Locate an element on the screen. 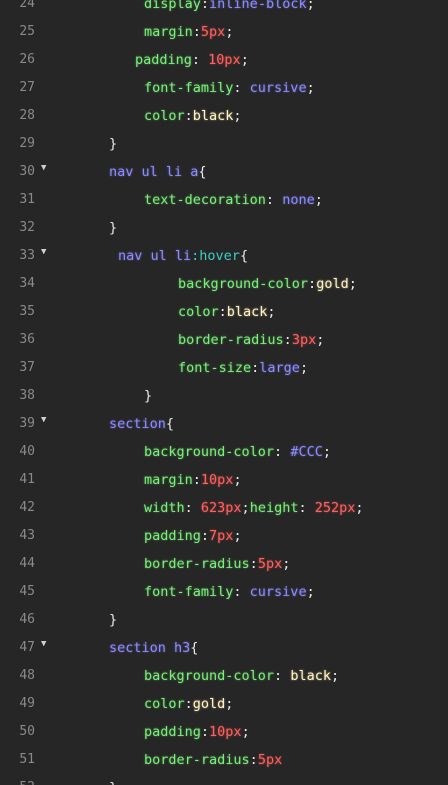 This screenshot has width=448, height=785. code-line: 41 margin:10px; is located at coordinates (224, 480).